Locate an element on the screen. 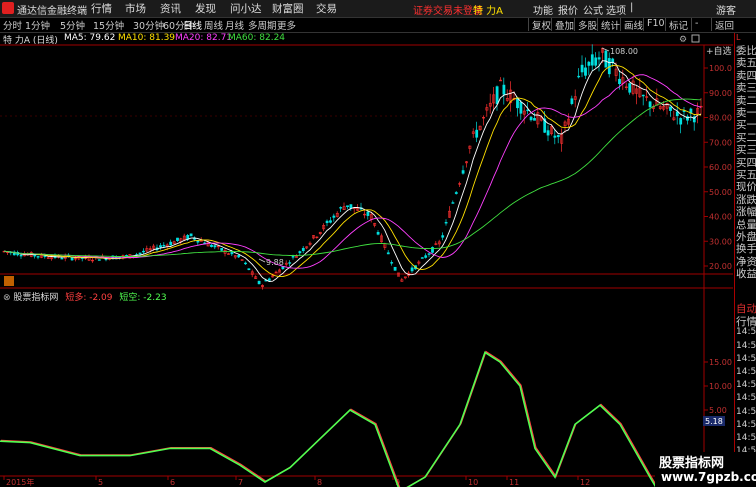 Image resolution: width=756 pixels, height=487 pixels. maximize-icon is located at coordinates (695, 38).